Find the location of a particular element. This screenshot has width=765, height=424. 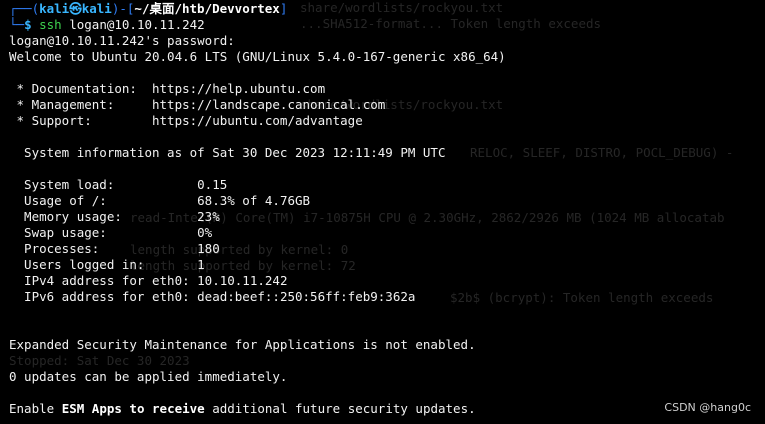

sysinfo-label: IPv6 address for eth0: is located at coordinates (103, 296).